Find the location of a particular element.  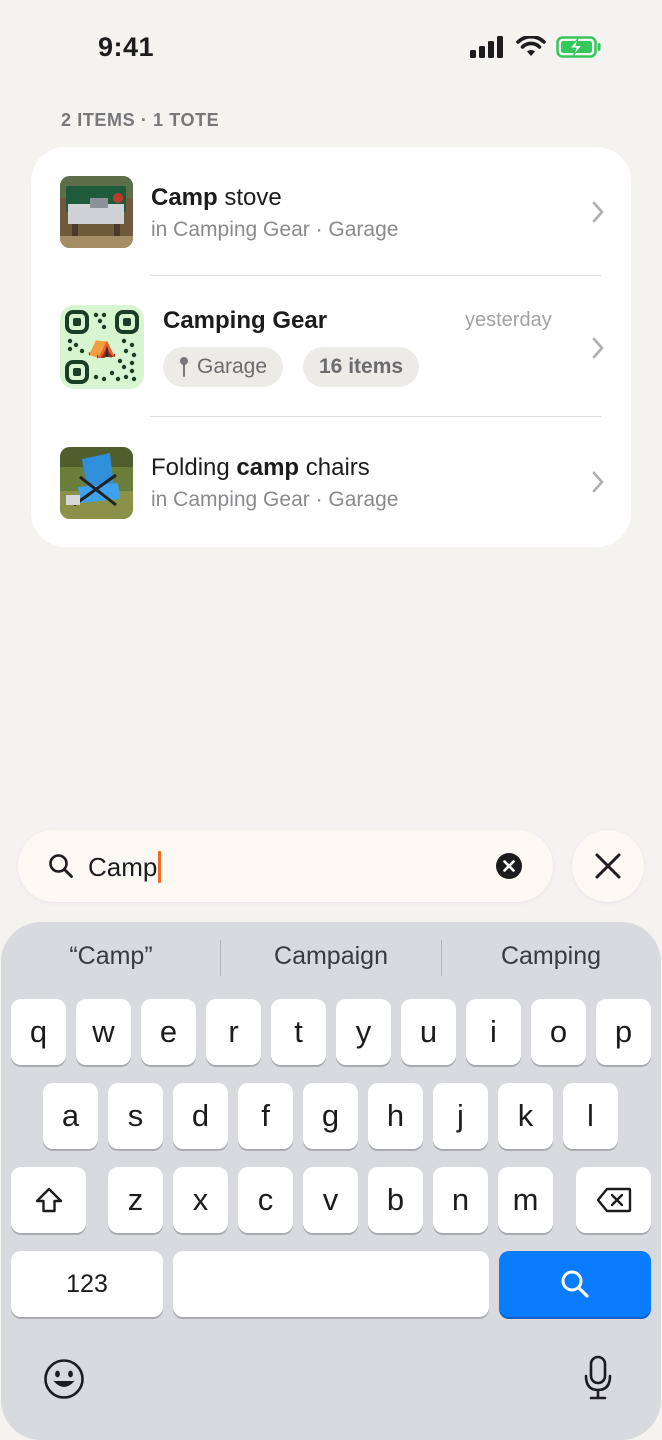

camp-chairs-location: in Camping Gear · Garage is located at coordinates (275, 499).